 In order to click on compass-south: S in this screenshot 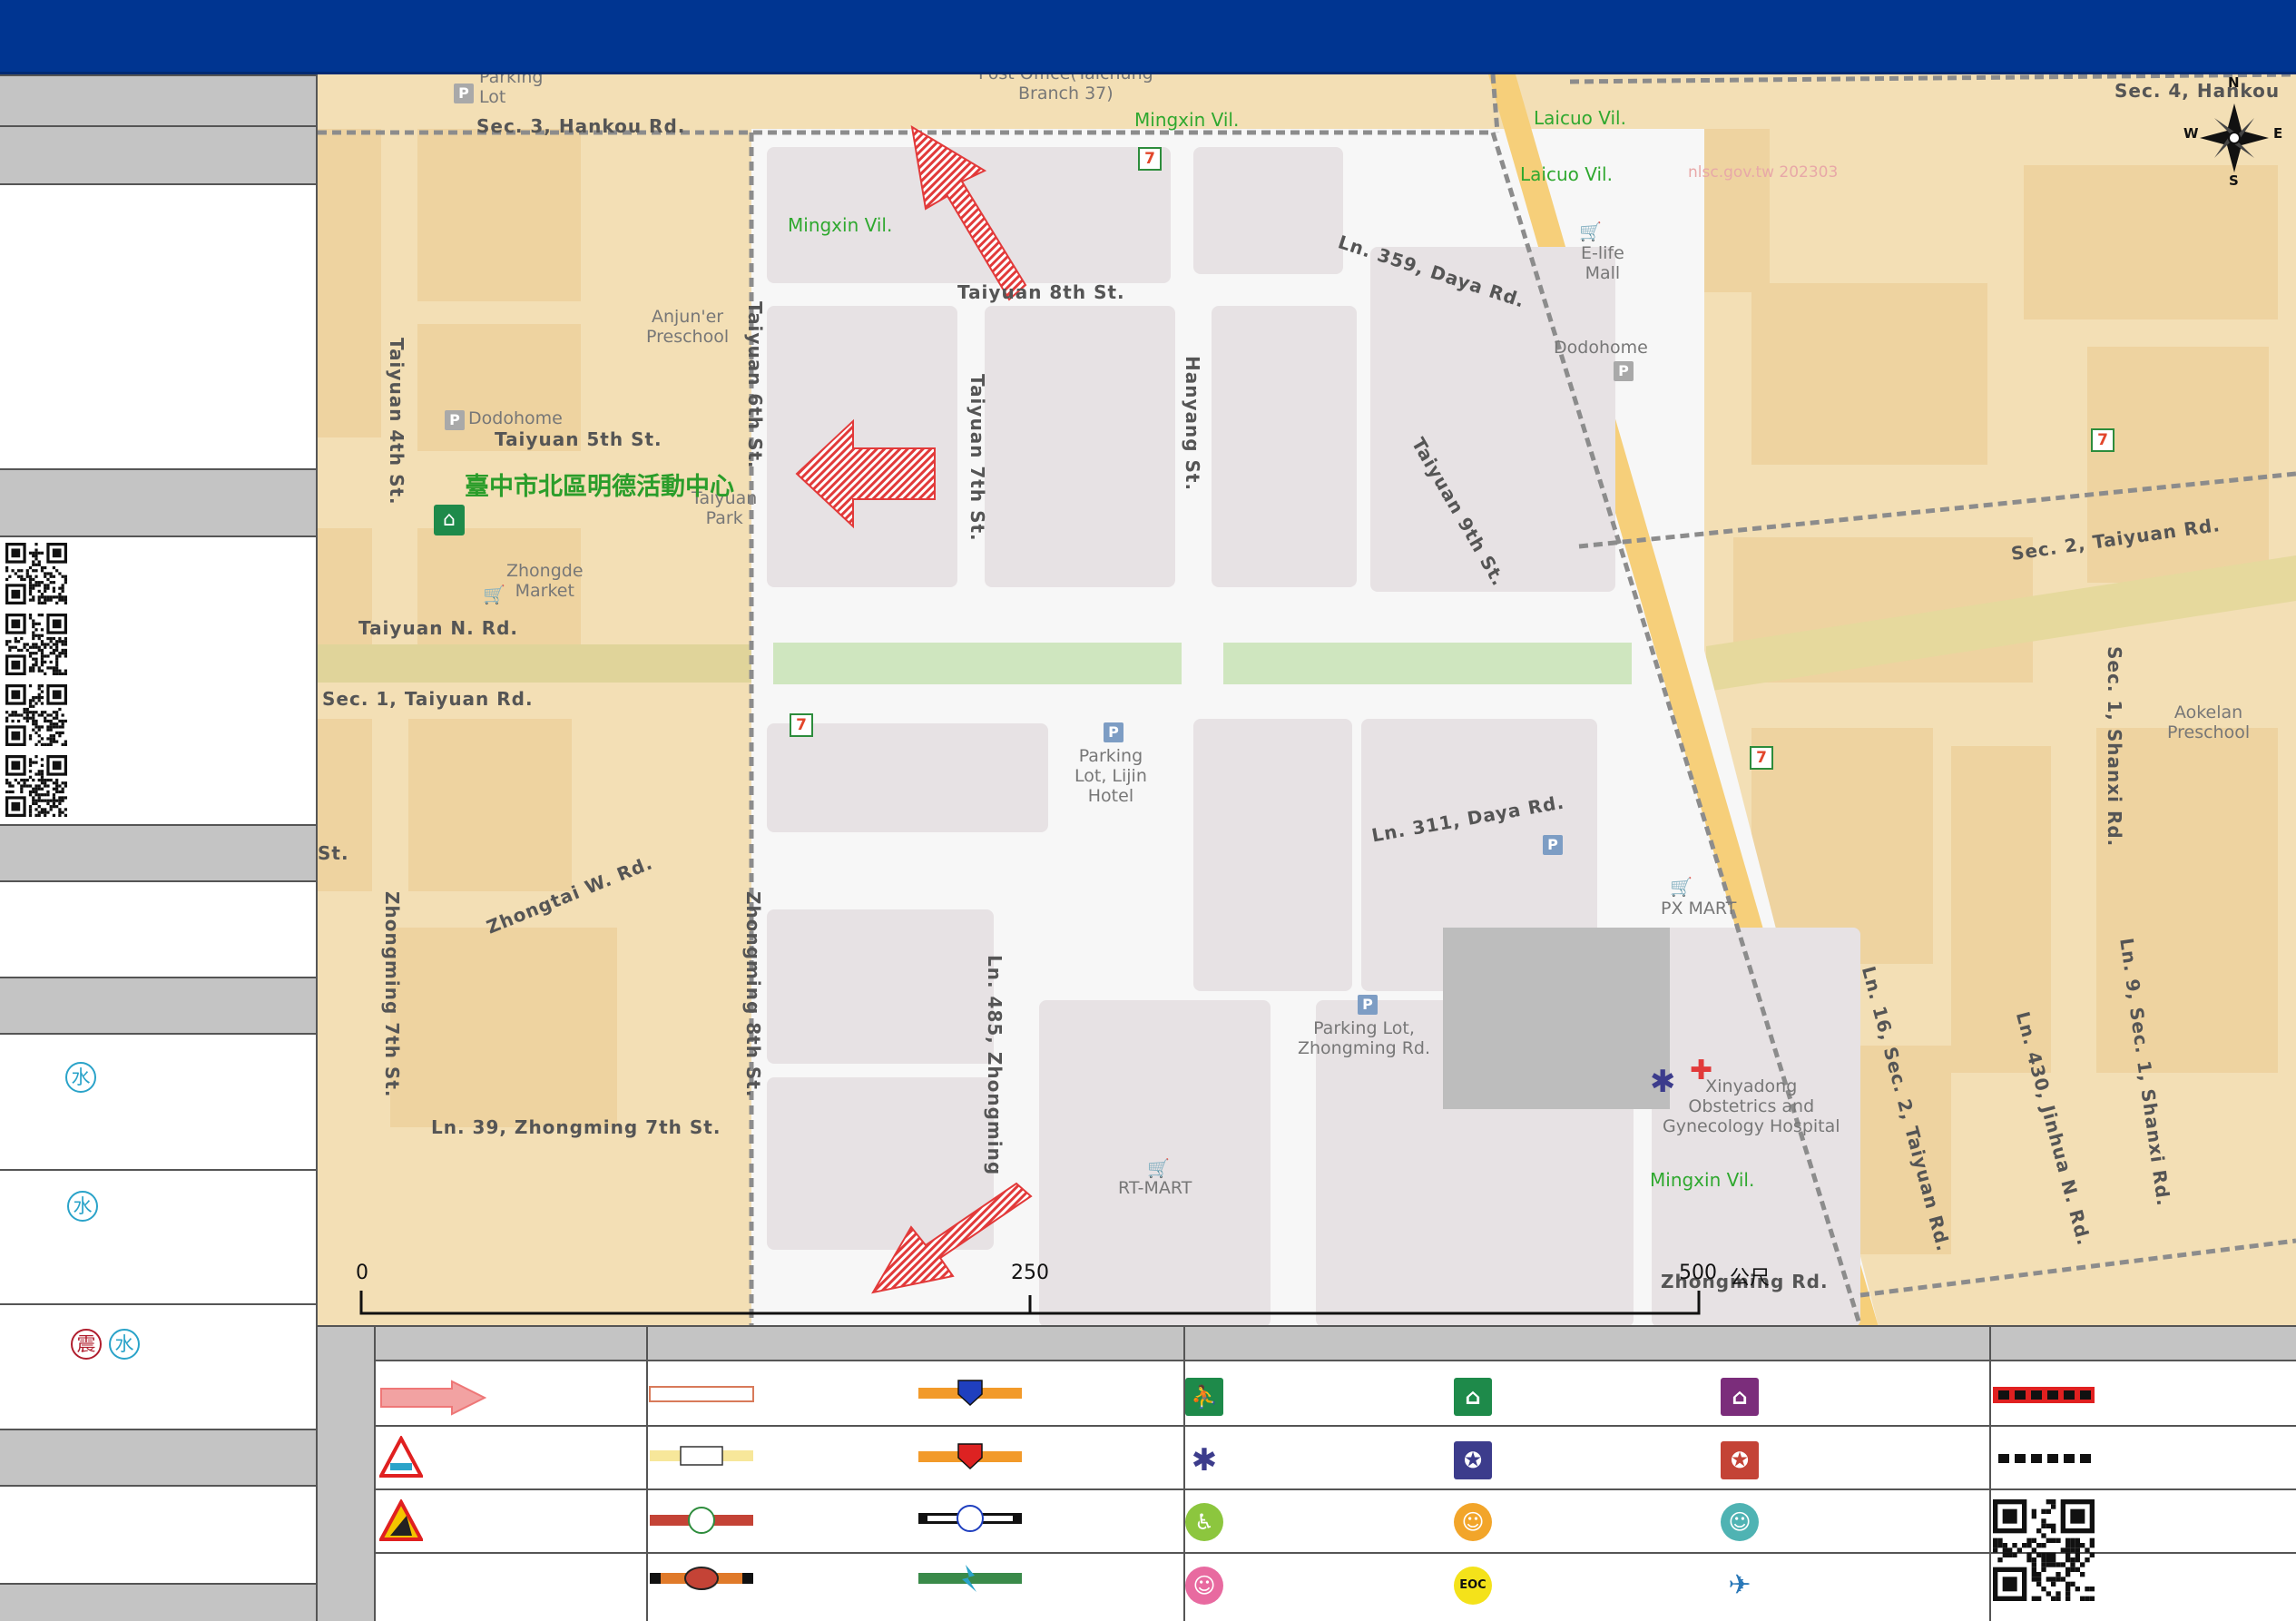, I will do `click(2234, 180)`.